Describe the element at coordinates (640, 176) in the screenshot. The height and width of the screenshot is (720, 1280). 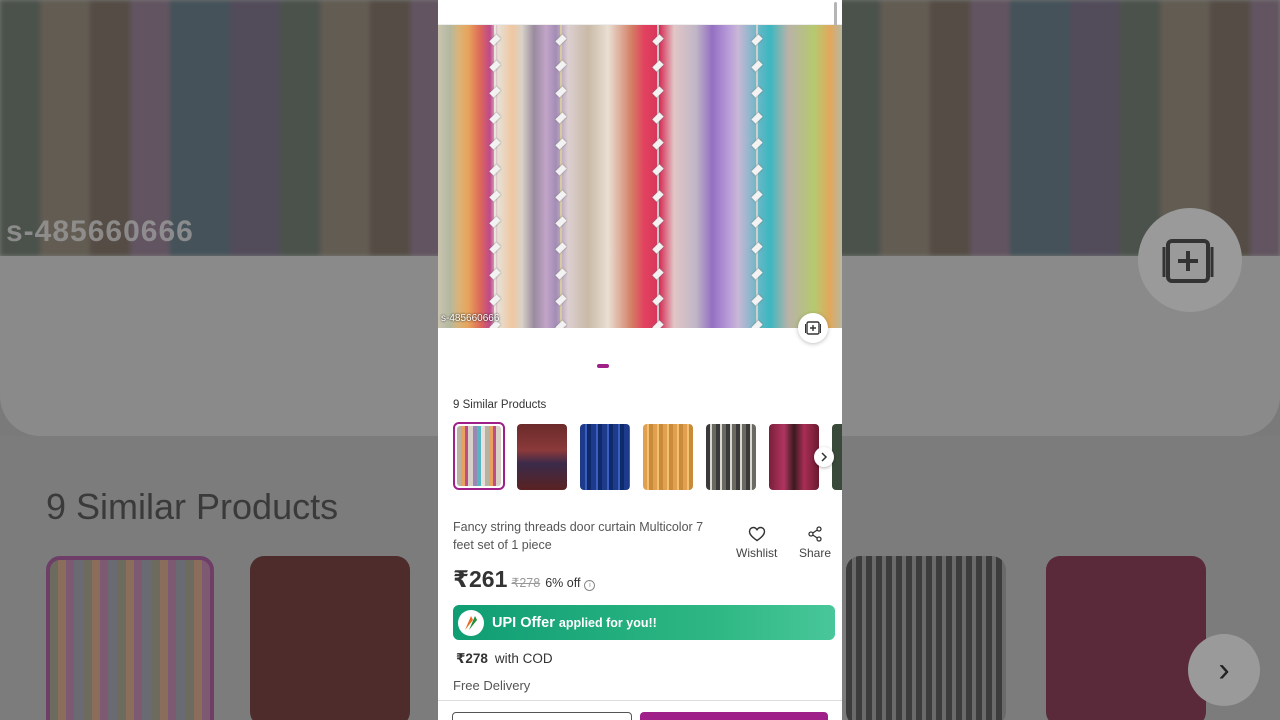
I see `product-image` at that location.